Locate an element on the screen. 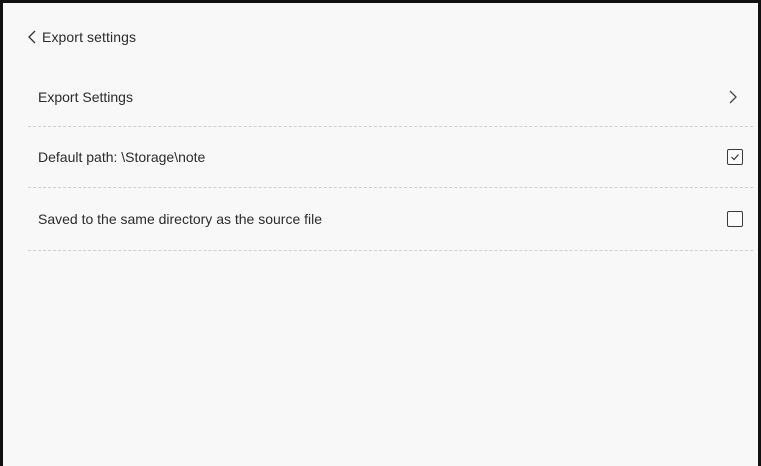  same-directory-checkbox is located at coordinates (735, 219).